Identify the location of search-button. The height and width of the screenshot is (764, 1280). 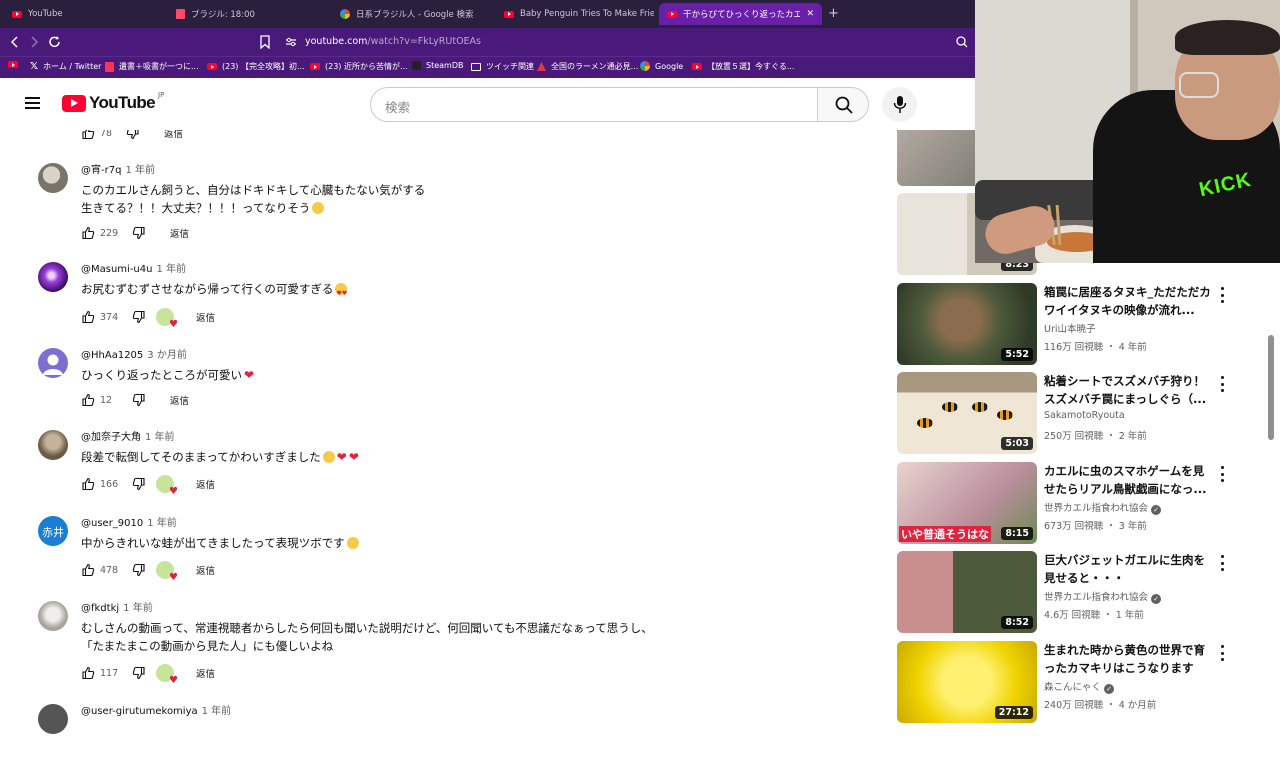
(843, 104).